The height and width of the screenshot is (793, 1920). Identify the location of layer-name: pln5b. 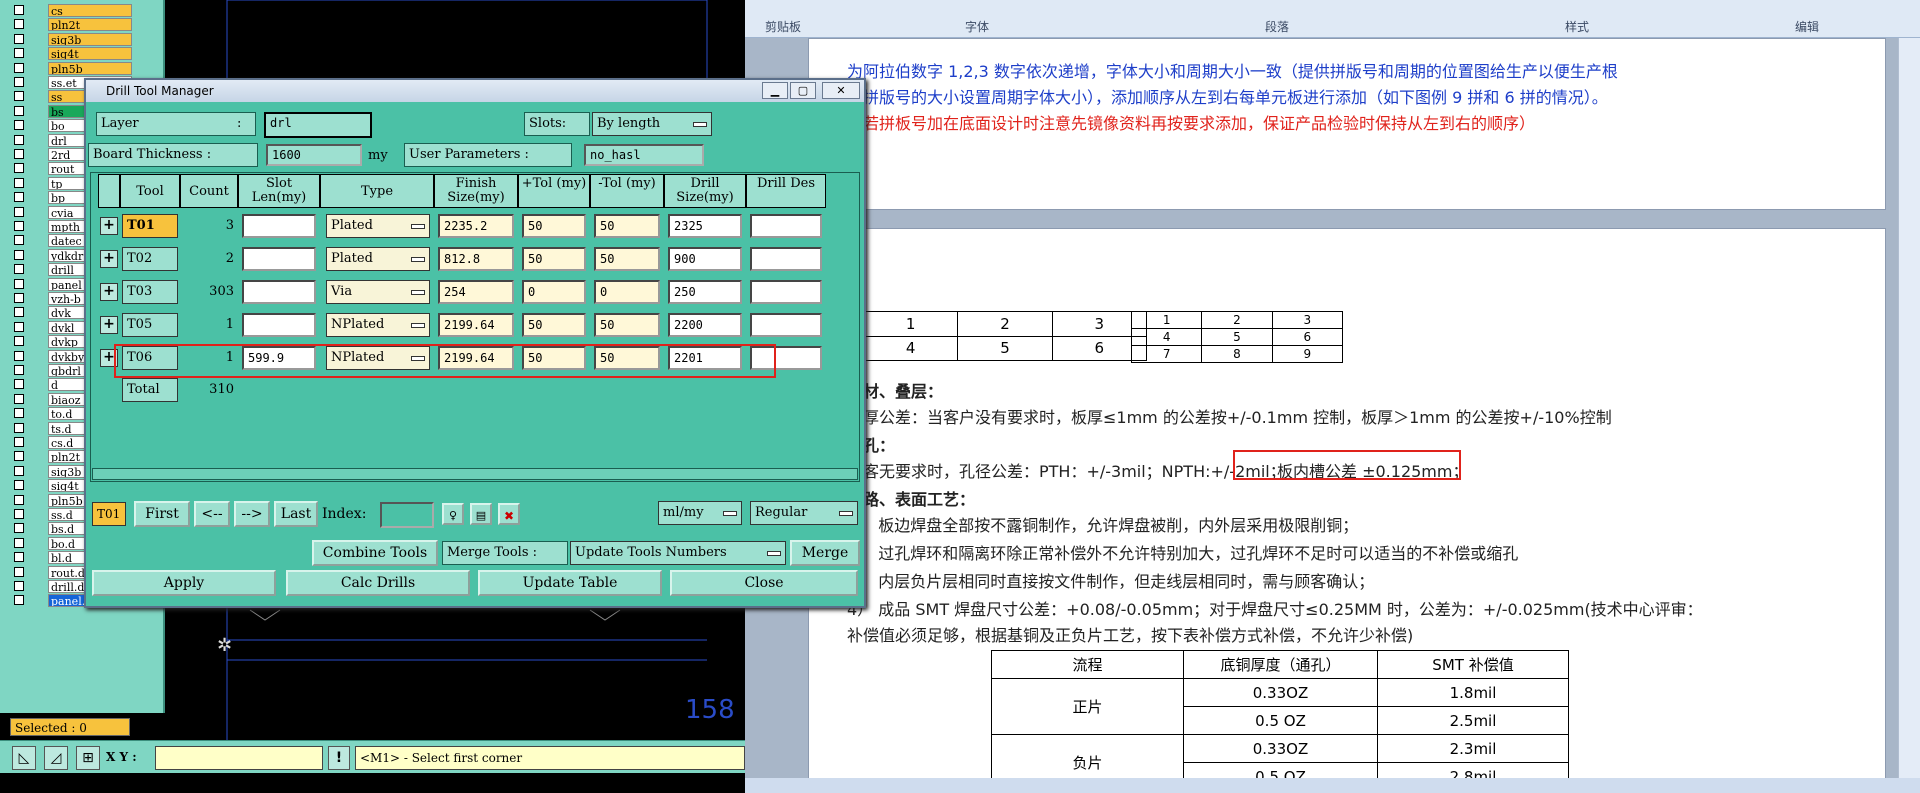
(90, 68).